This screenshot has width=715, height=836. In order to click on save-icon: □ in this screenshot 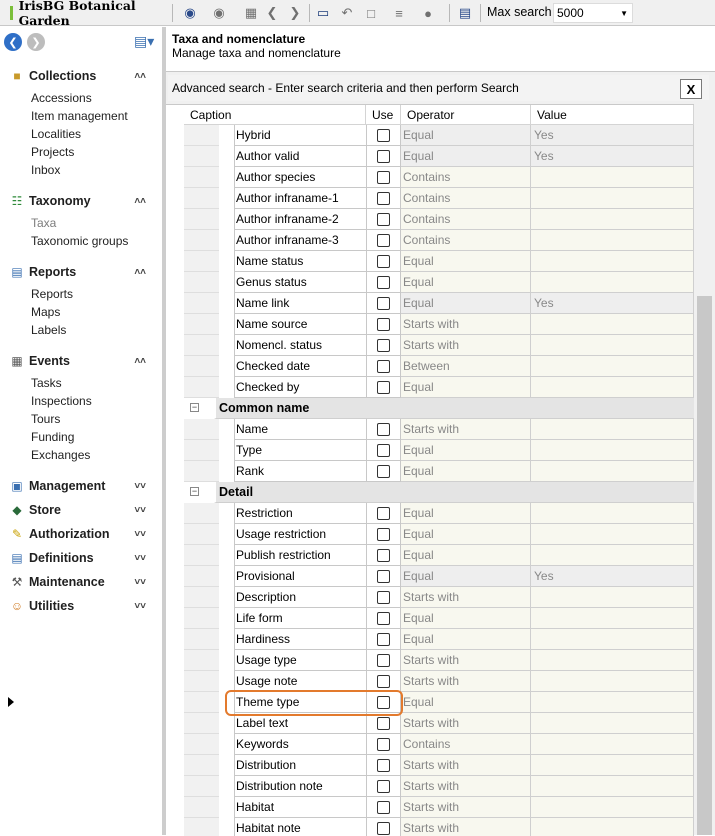, I will do `click(371, 13)`.